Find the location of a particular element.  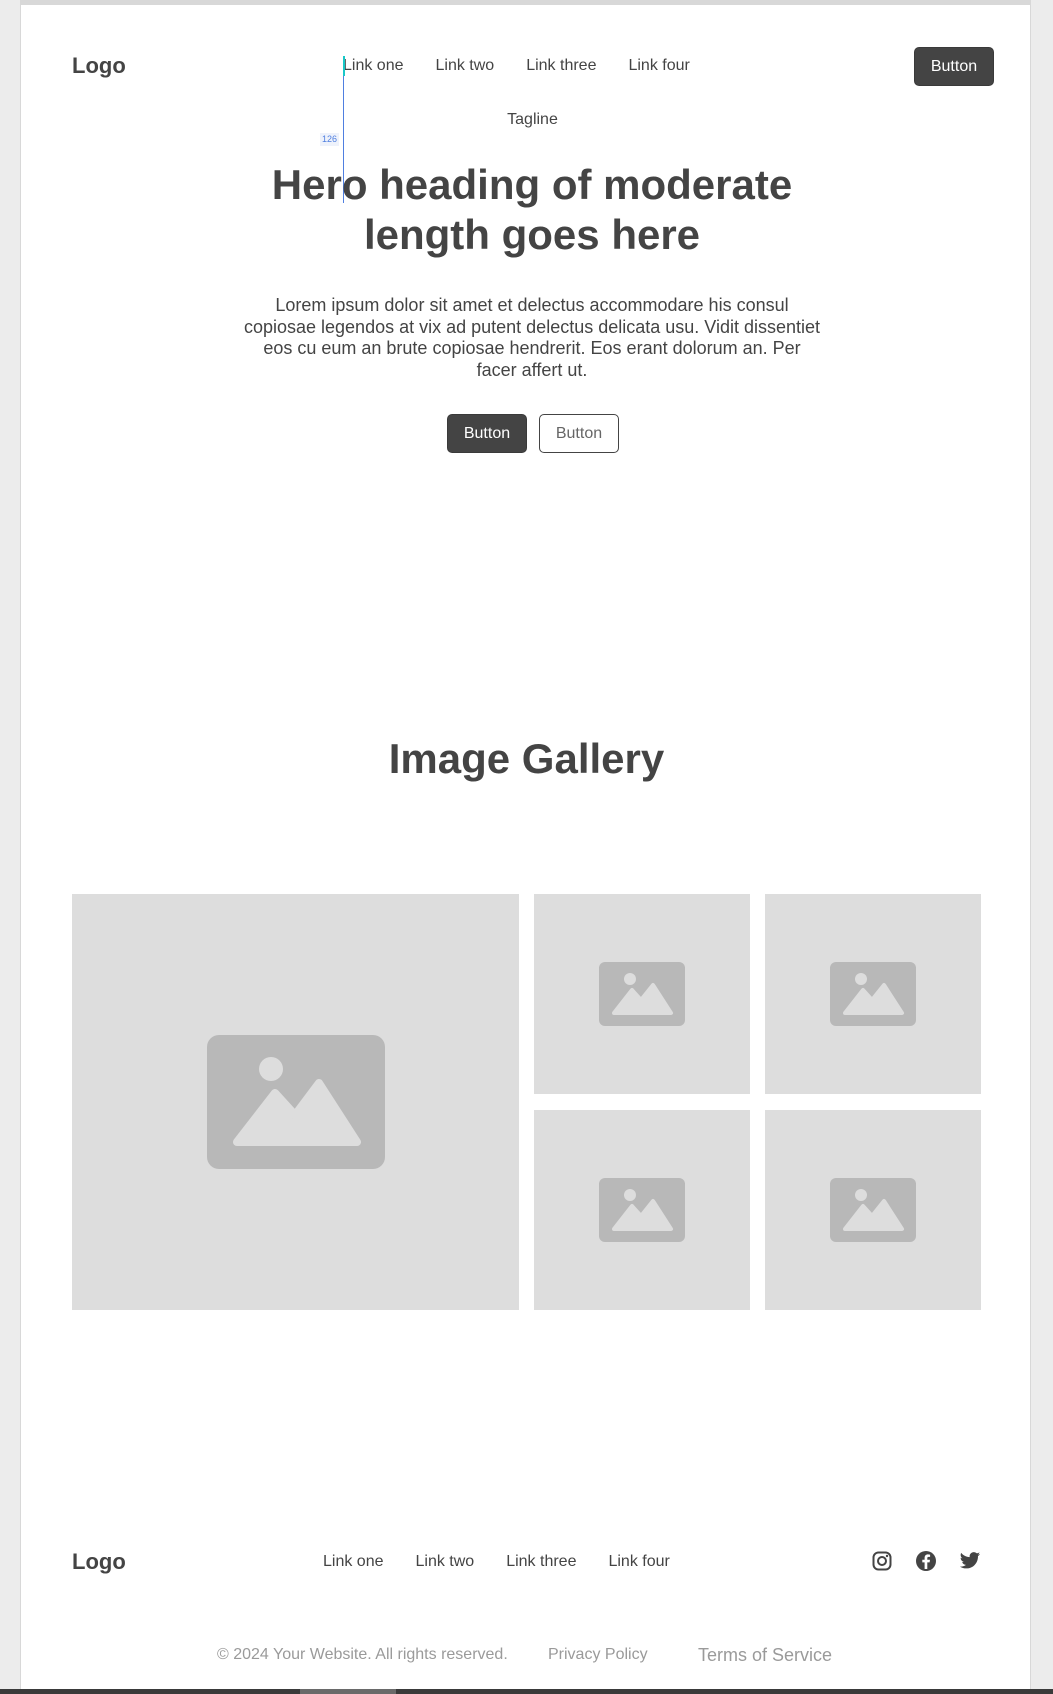

footer-nav-link-one: Link one is located at coordinates (353, 1562).